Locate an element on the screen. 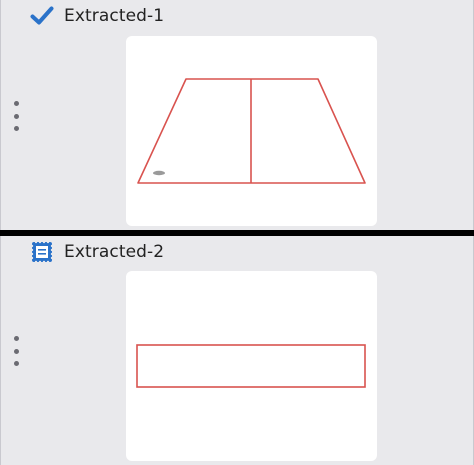 Image resolution: width=474 pixels, height=465 pixels. item-header: Extracted-1 is located at coordinates (97, 16).